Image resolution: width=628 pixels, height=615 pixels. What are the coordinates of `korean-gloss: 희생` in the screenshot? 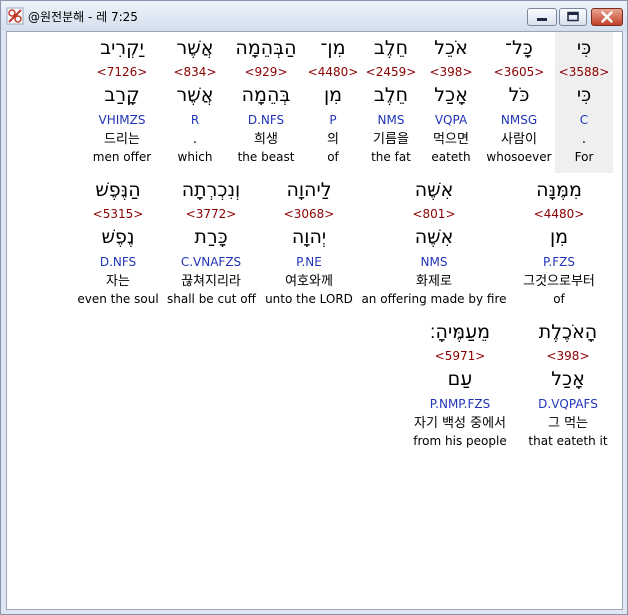 It's located at (266, 139).